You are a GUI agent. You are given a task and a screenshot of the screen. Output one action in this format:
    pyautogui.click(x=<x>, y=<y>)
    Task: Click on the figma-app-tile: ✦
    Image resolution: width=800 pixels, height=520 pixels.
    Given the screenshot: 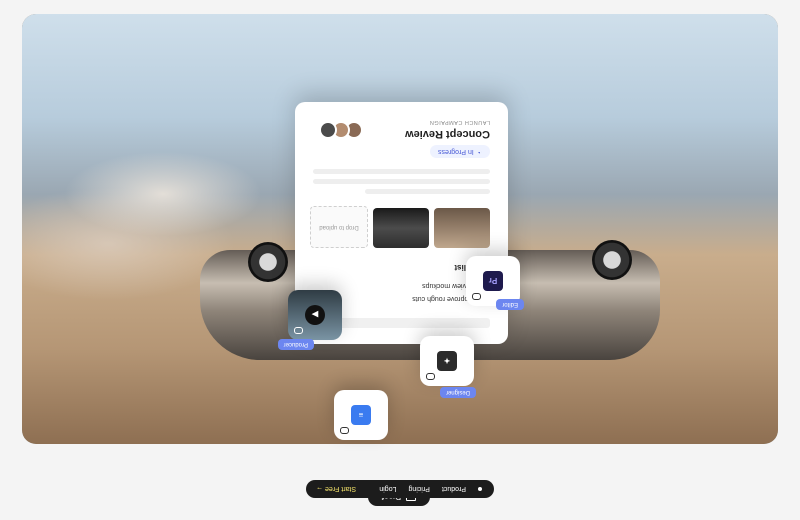 What is the action you would take?
    pyautogui.click(x=447, y=361)
    